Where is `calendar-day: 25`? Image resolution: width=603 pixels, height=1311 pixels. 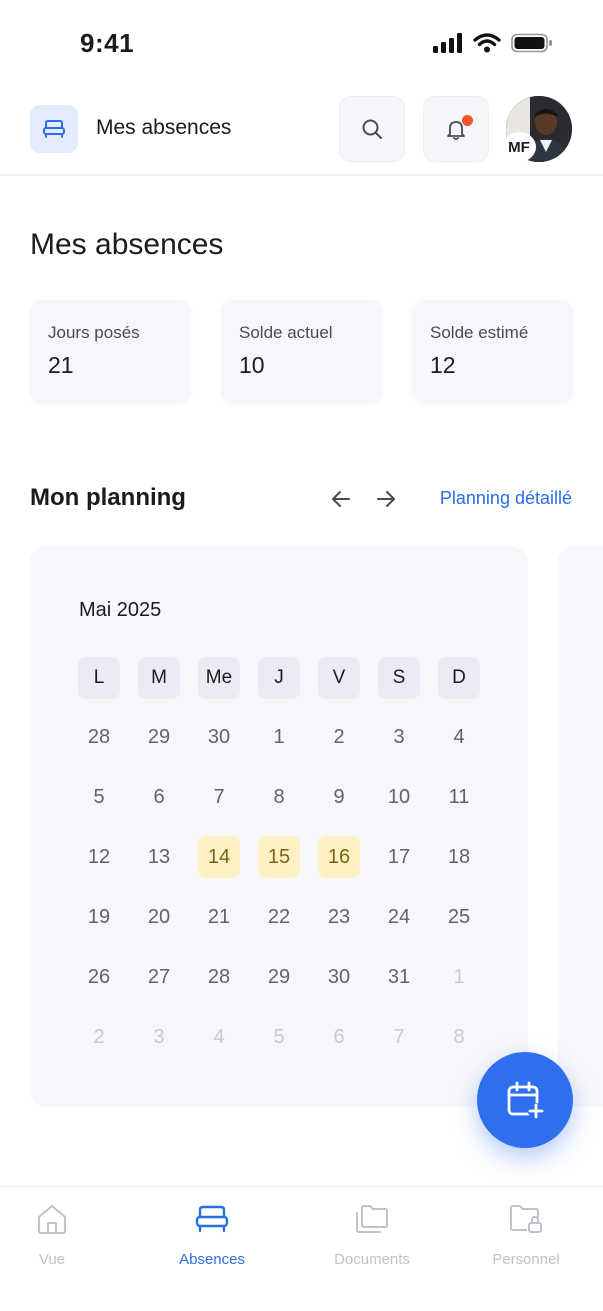 calendar-day: 25 is located at coordinates (459, 917).